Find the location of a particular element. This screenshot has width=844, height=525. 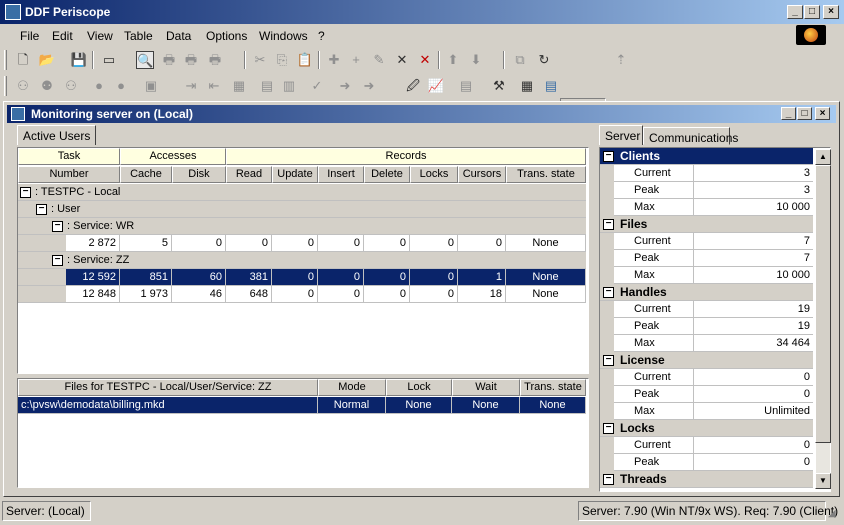

minimize-button: _ is located at coordinates (795, 12).